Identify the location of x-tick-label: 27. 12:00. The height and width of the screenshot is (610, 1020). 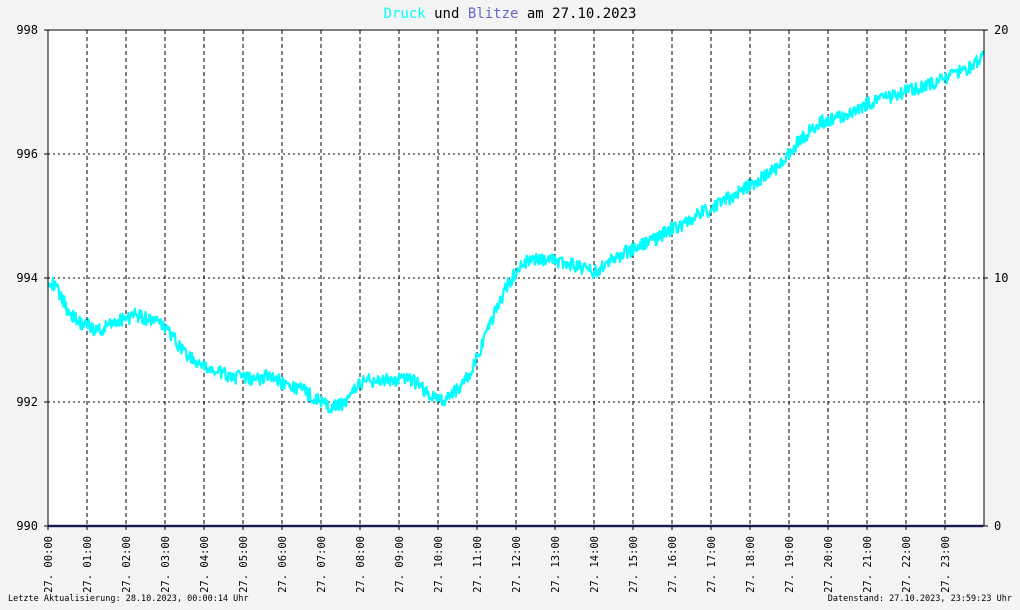
(517, 564).